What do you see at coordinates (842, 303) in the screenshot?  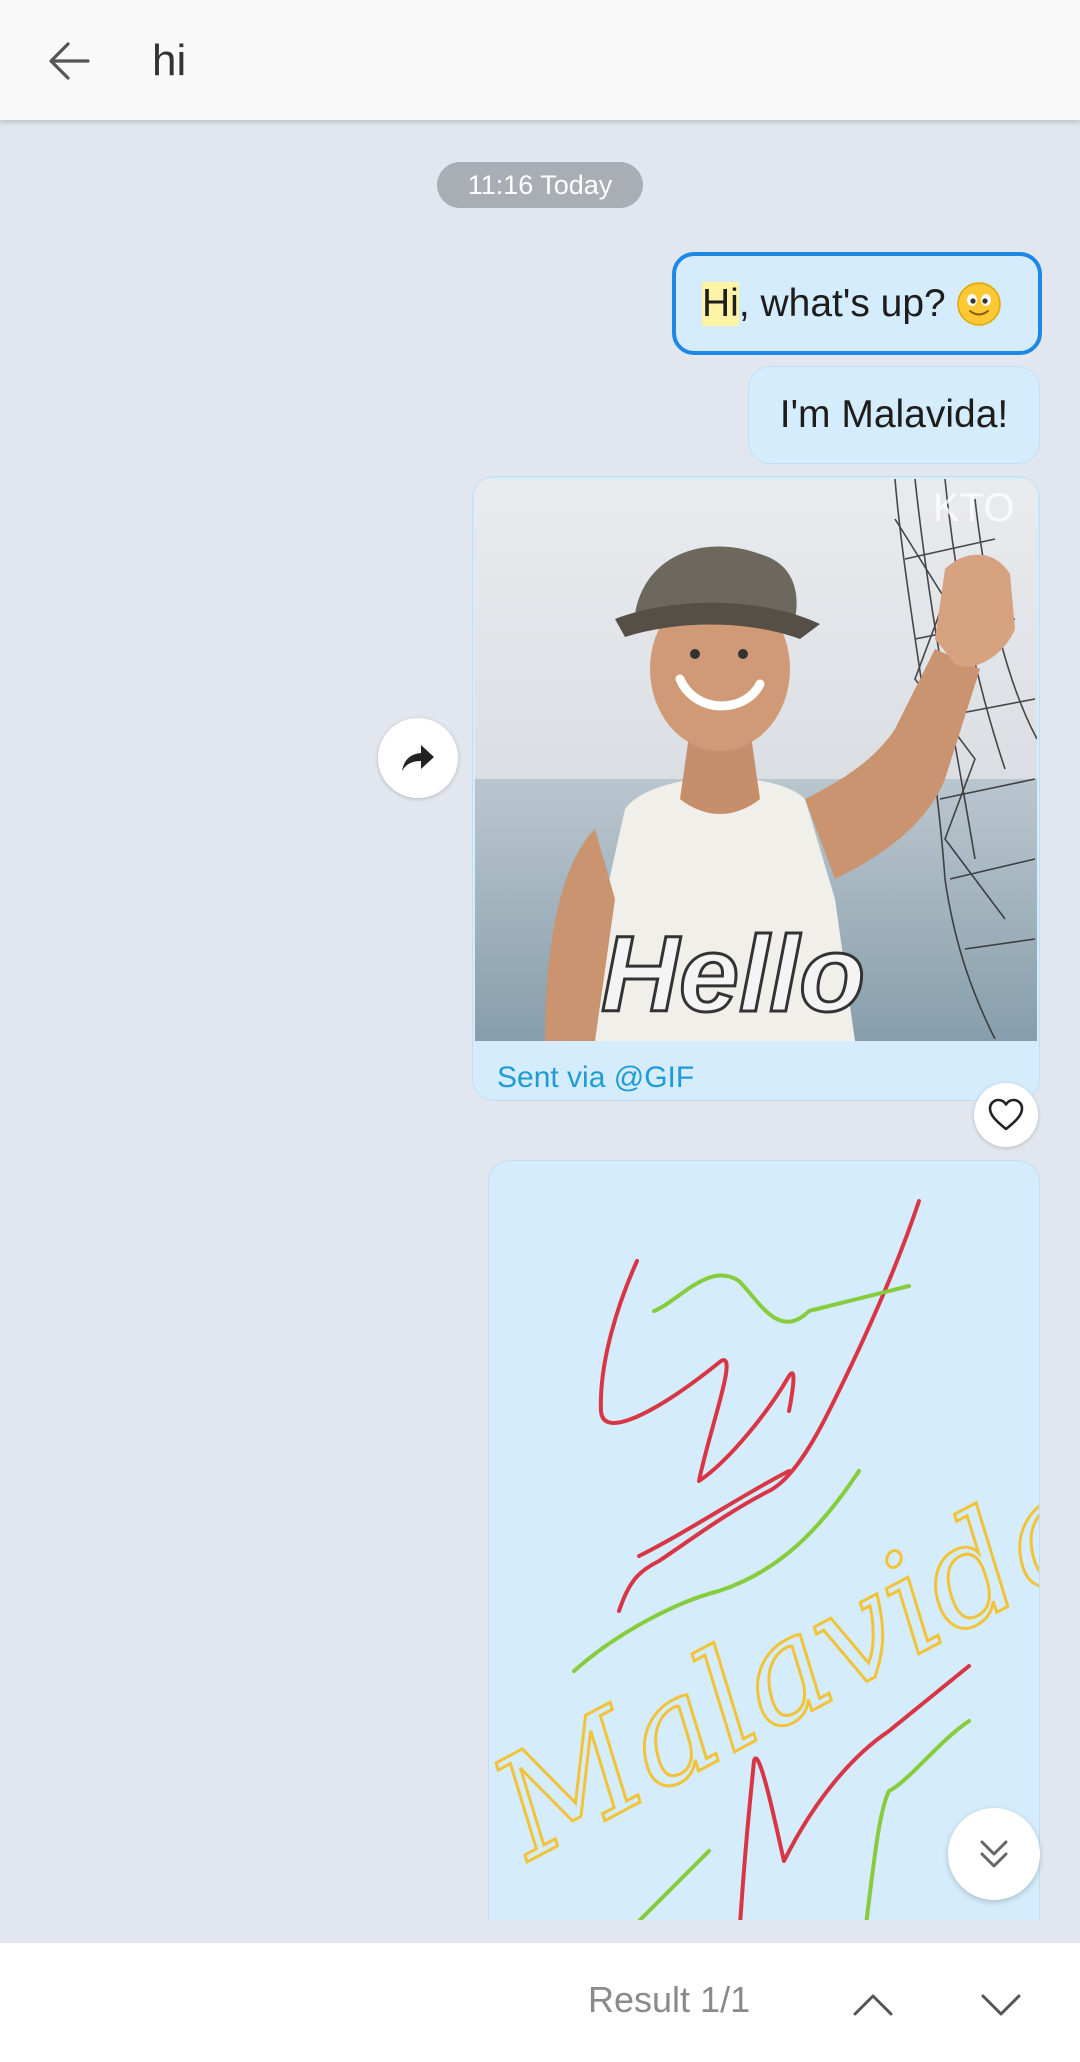 I see `message-text: , what's up?` at bounding box center [842, 303].